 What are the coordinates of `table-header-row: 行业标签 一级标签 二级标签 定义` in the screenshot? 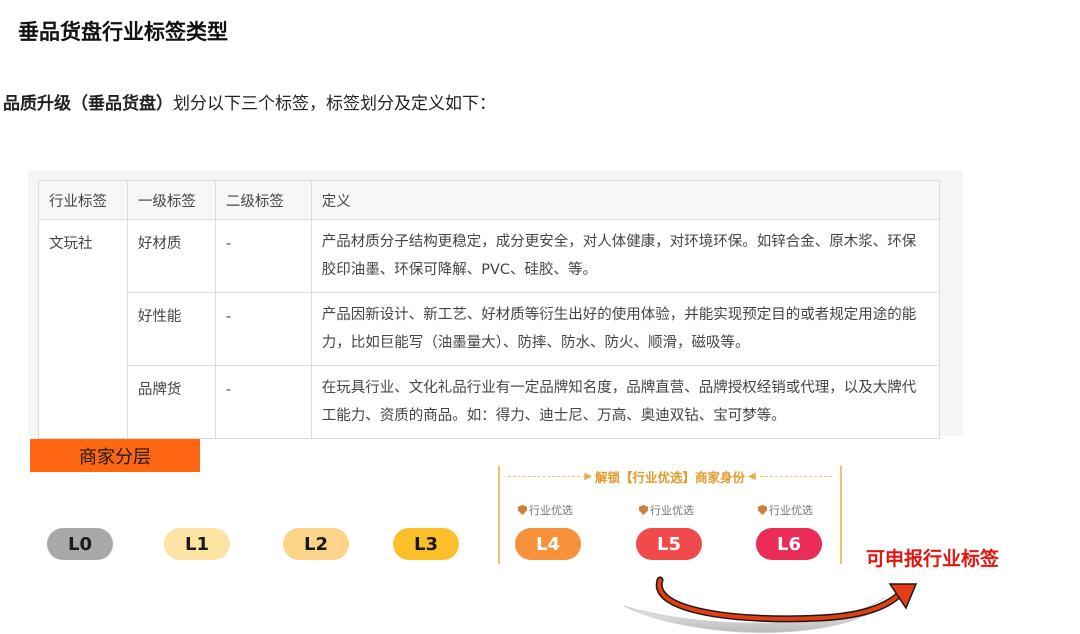 It's located at (489, 200).